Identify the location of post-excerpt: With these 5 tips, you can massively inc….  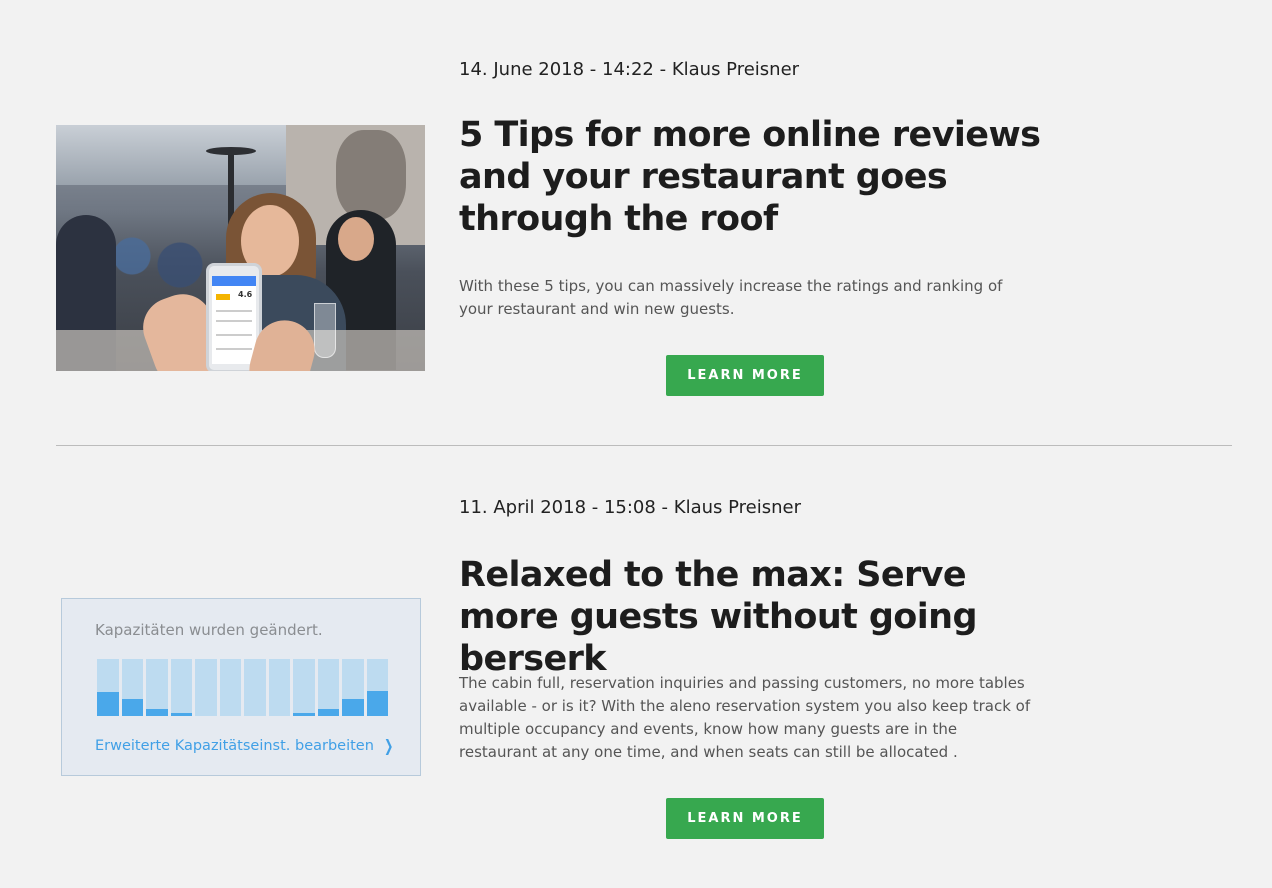
(731, 297).